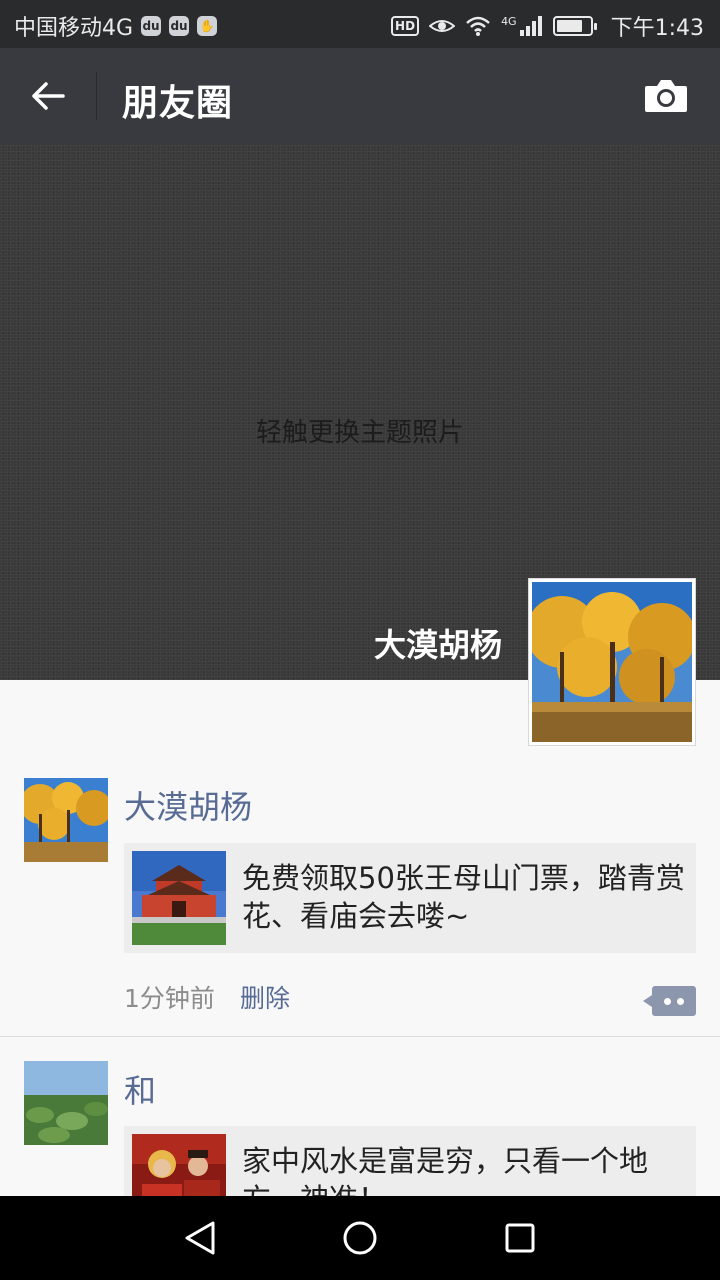 The image size is (720, 1280). What do you see at coordinates (360, 1036) in the screenshot?
I see `post-divider` at bounding box center [360, 1036].